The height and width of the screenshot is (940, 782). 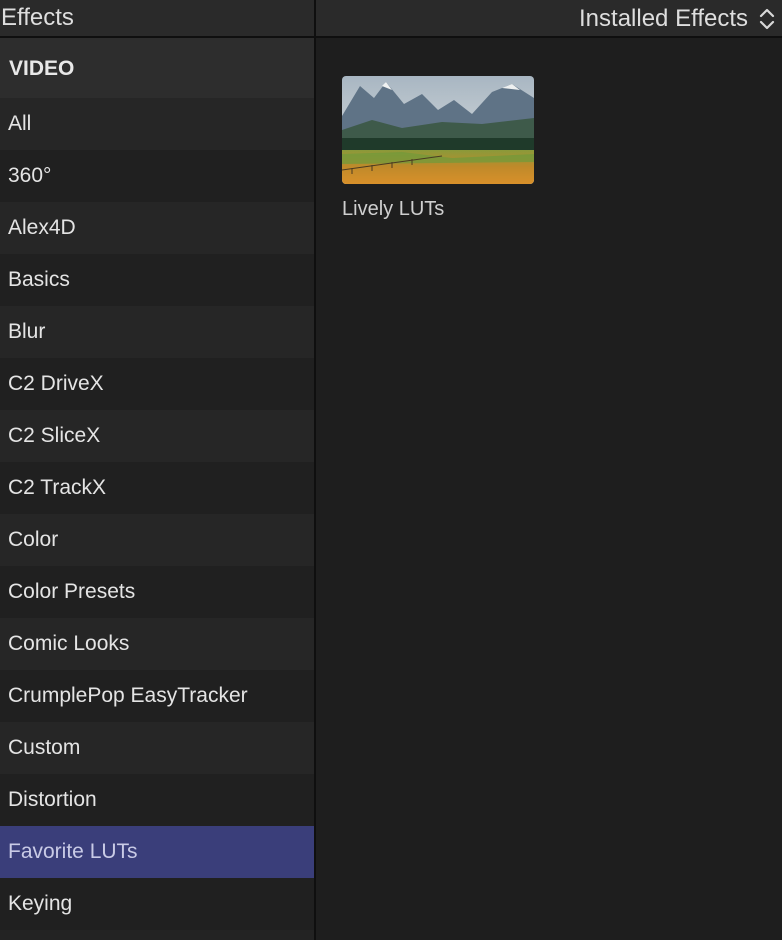 I want to click on sidebar-item-keying: Keying, so click(x=157, y=904).